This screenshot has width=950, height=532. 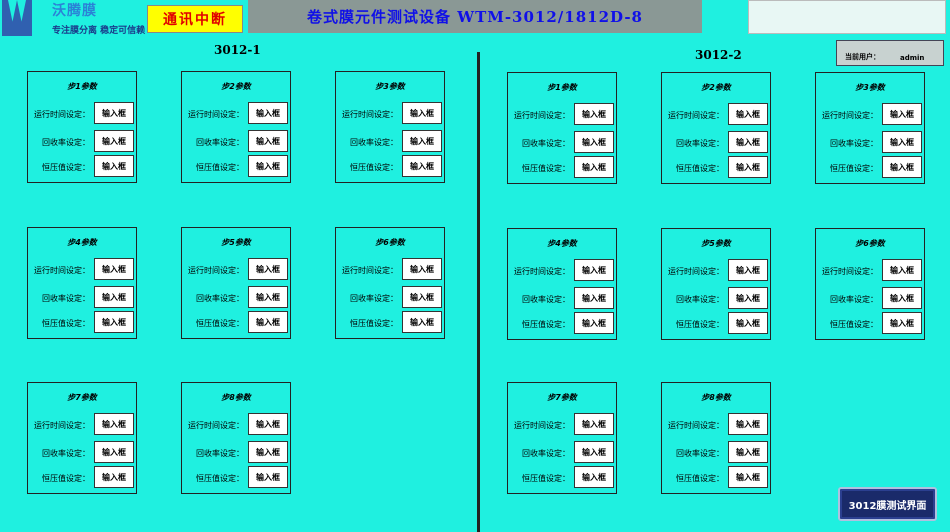 What do you see at coordinates (562, 438) in the screenshot?
I see `step-panel: 步7参数 运行时间设定： 输入框 回收率设定： 输入框 恒压值设定： 输入框` at bounding box center [562, 438].